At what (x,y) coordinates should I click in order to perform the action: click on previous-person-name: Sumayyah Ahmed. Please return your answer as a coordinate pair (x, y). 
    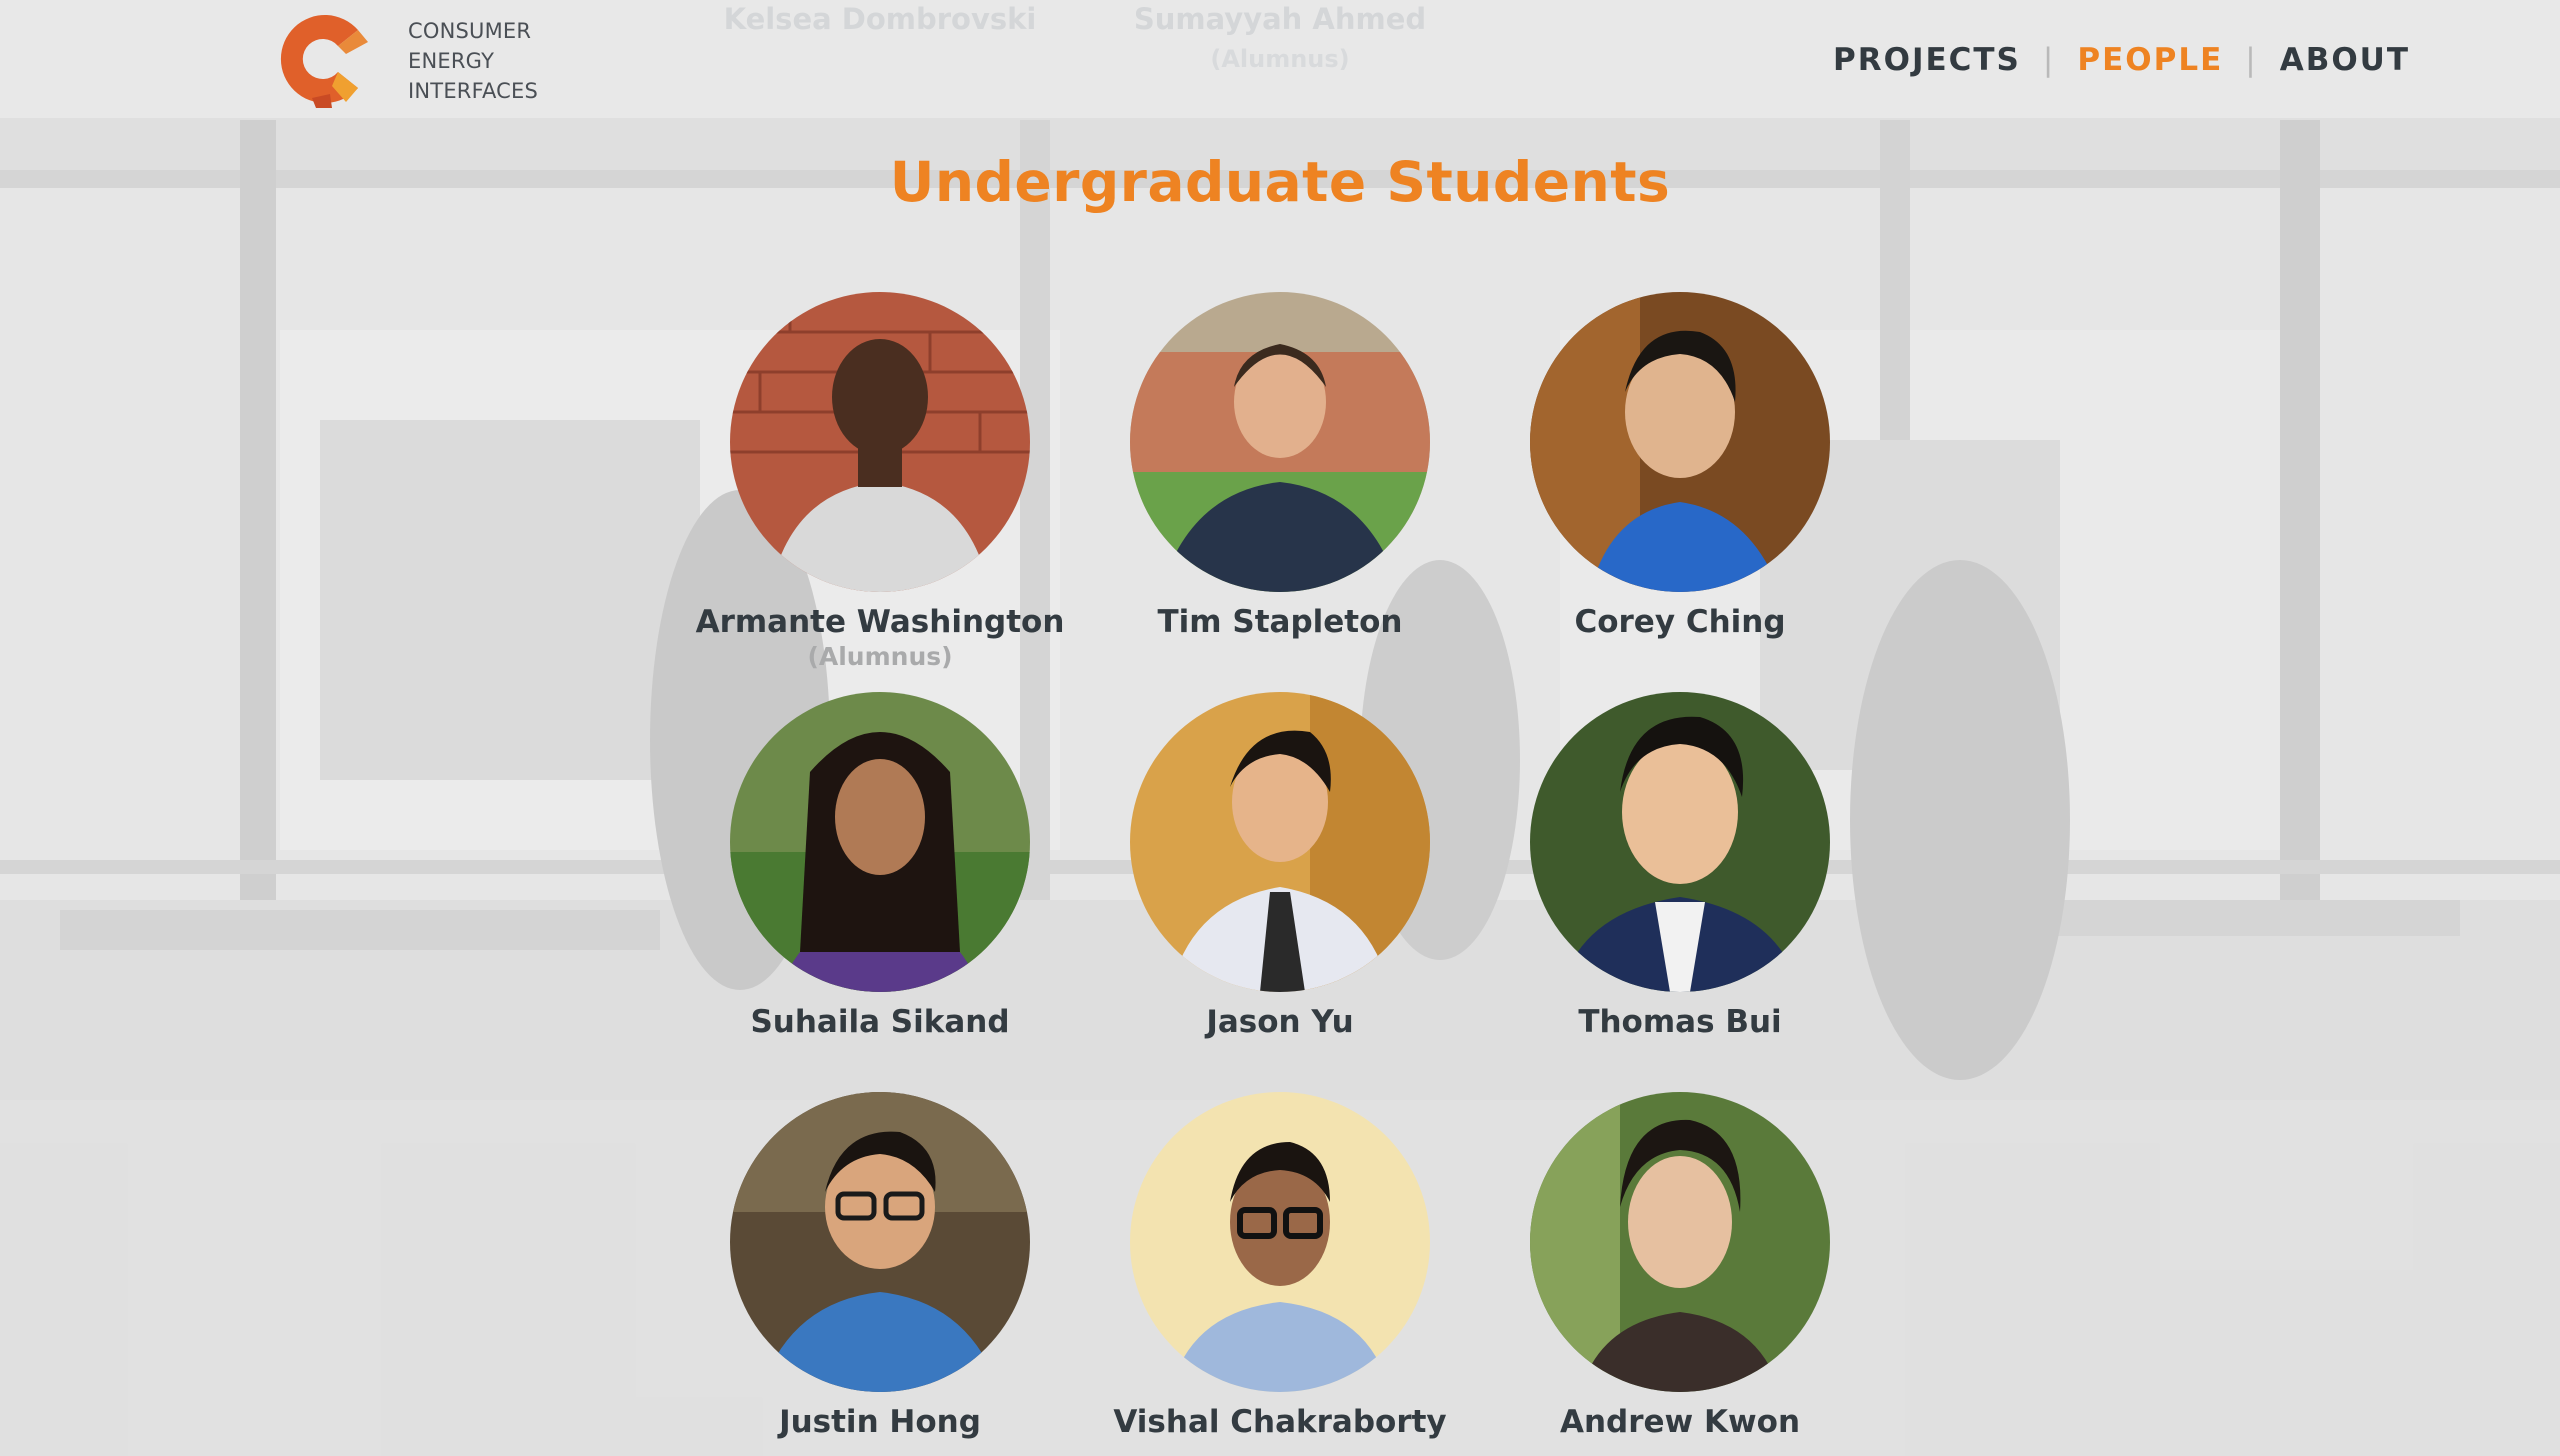
    Looking at the image, I should click on (1280, 19).